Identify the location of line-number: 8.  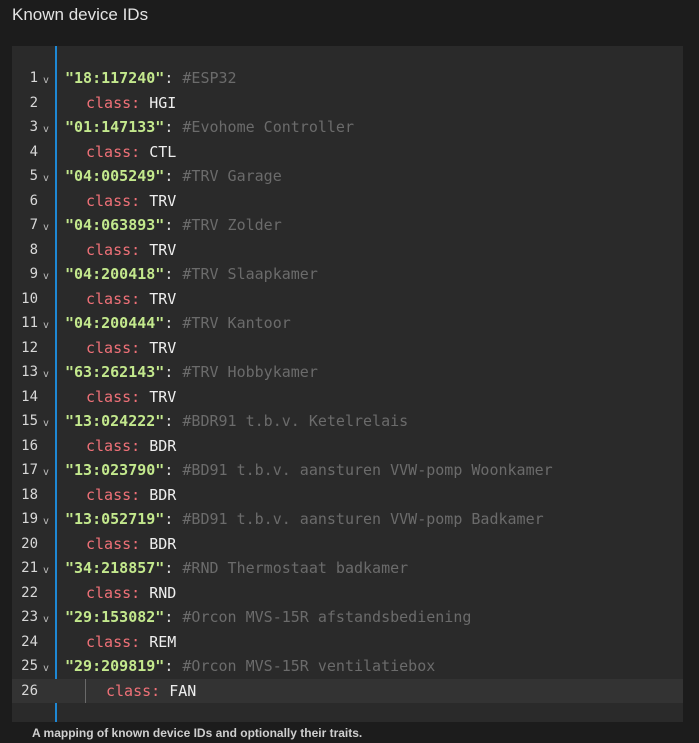
(33, 249).